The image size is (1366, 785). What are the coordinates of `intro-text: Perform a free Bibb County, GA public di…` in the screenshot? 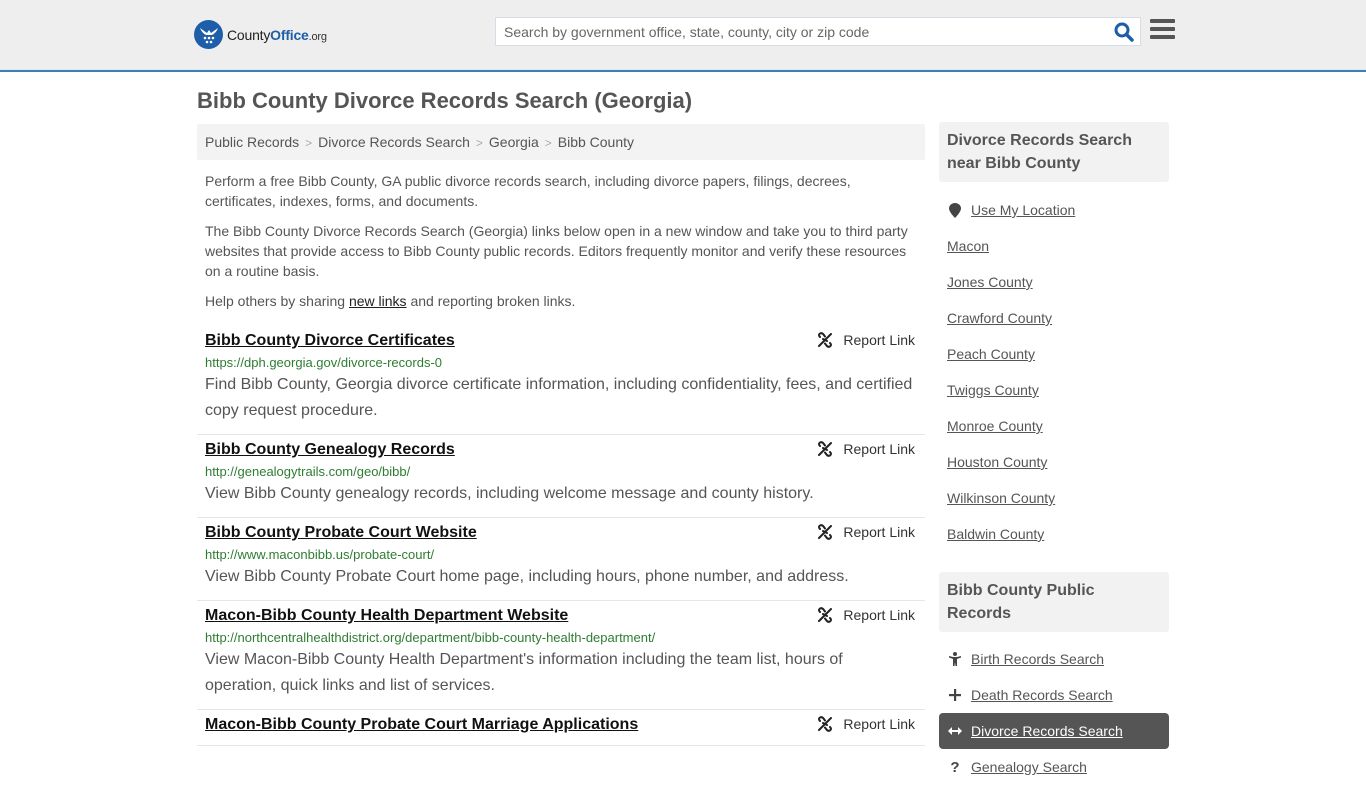 It's located at (561, 246).